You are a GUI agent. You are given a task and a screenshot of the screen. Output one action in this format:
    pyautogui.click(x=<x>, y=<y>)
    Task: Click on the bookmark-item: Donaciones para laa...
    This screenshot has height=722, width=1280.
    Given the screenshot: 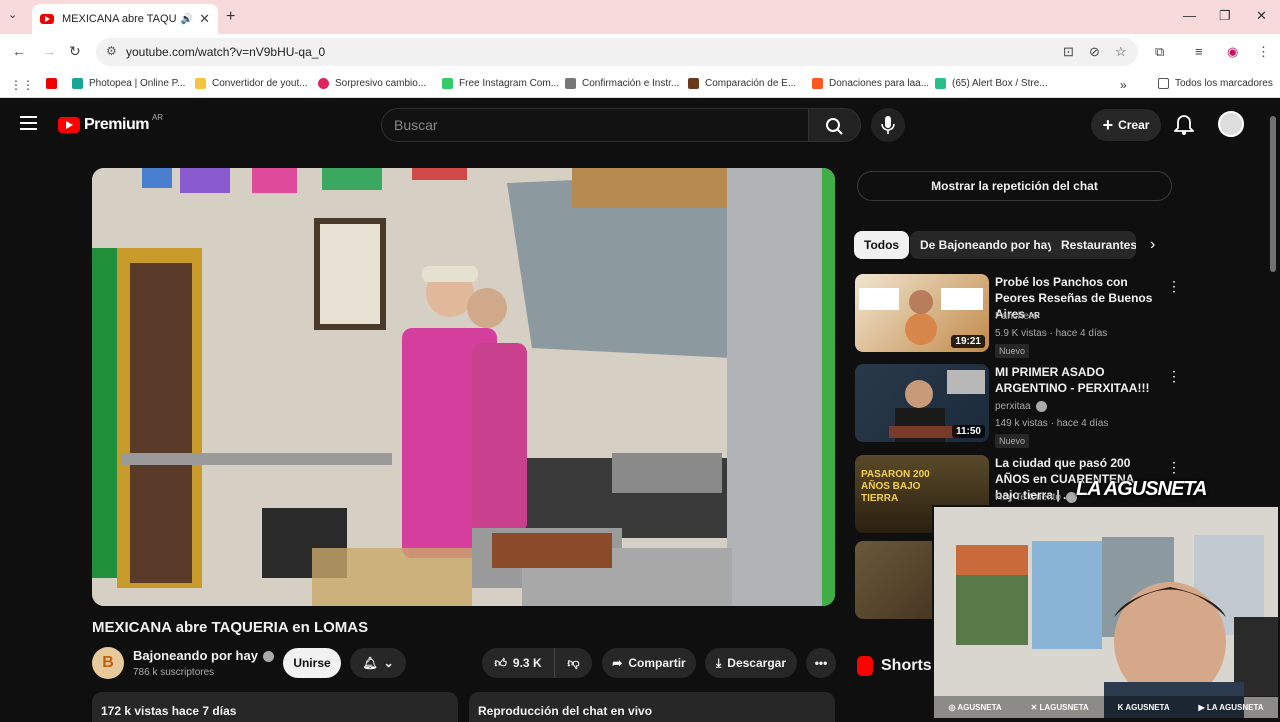 What is the action you would take?
    pyautogui.click(x=870, y=83)
    